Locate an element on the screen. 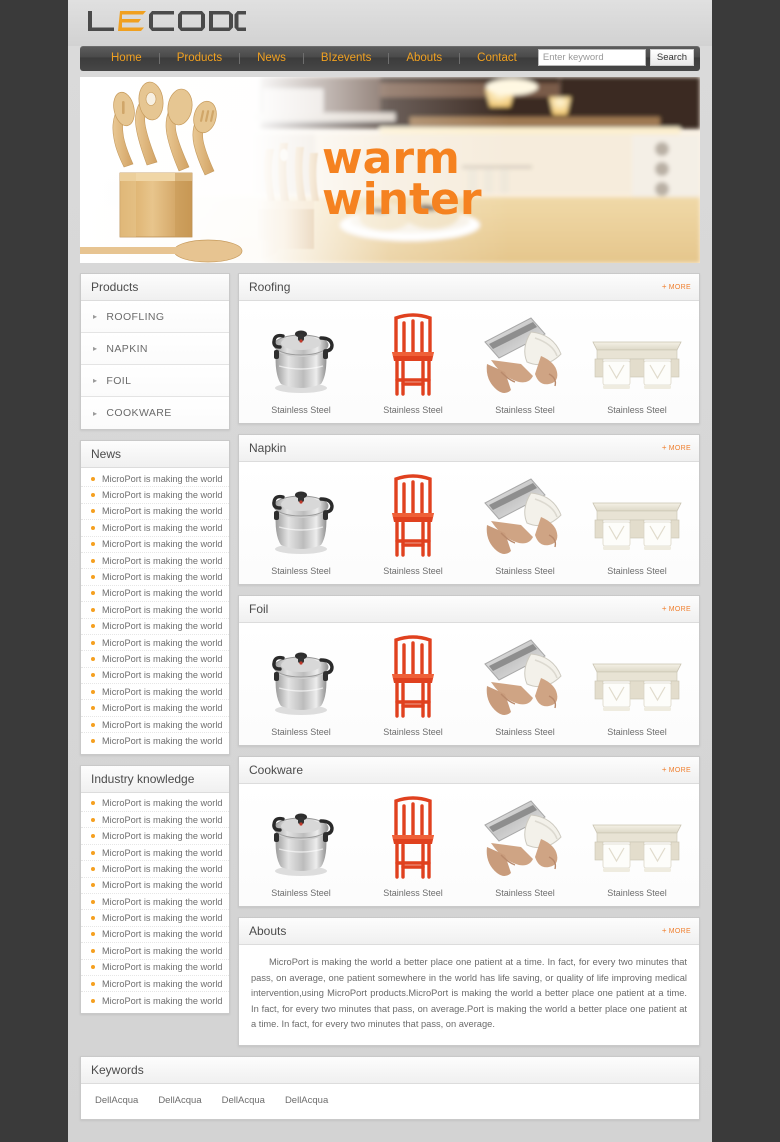 The image size is (780, 1142). sidebar-item-napkin: ▸ NAPKIN is located at coordinates (155, 349).